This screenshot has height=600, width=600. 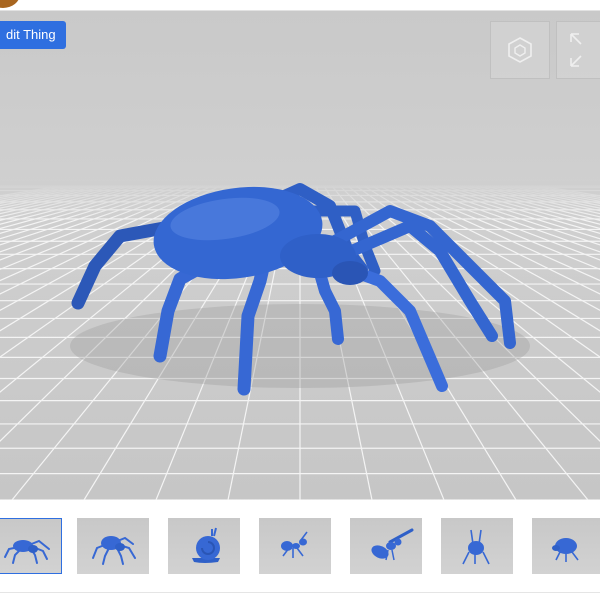 I want to click on cube-icon, so click(x=520, y=50).